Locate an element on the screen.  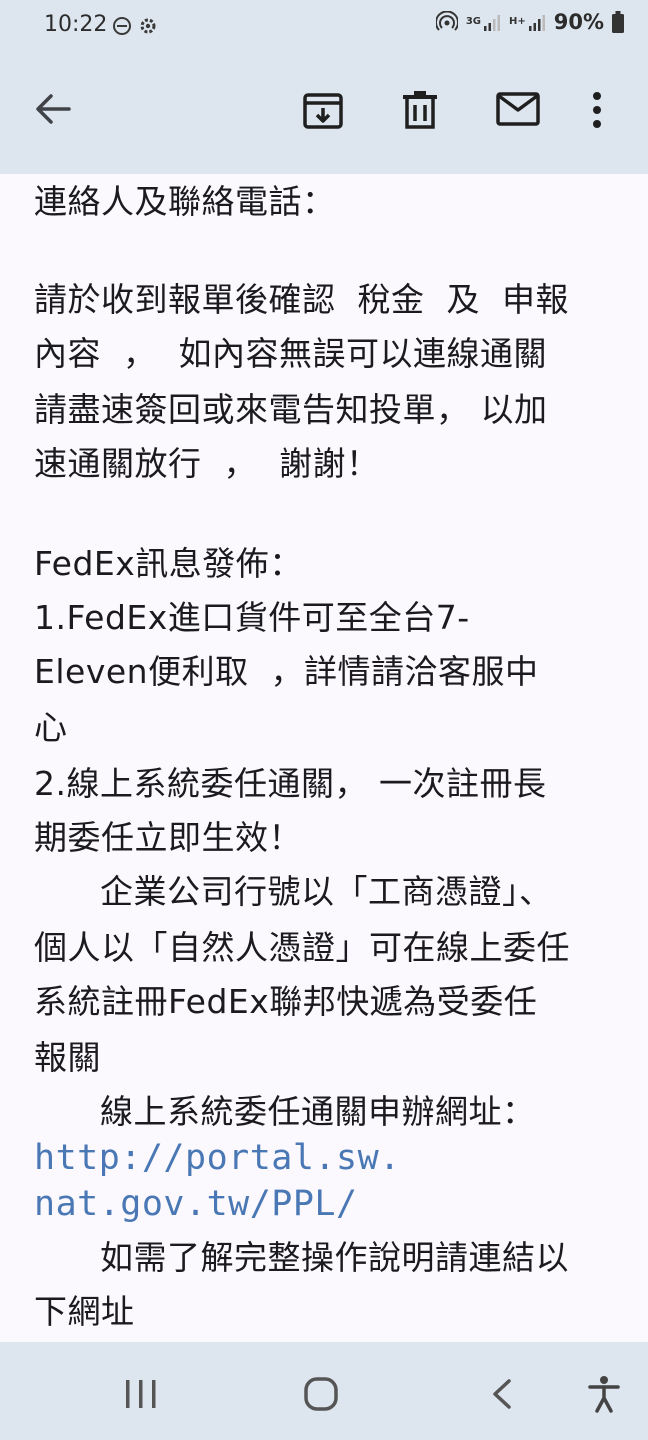
body-line: 線上系統委任通關申辦網址： is located at coordinates (285, 1111).